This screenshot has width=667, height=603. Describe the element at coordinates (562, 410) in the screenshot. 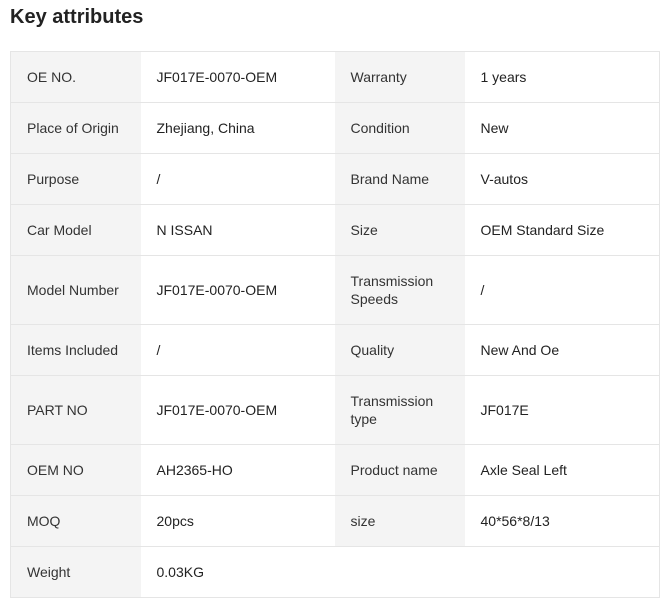

I see `attribute-value: JF017E` at that location.